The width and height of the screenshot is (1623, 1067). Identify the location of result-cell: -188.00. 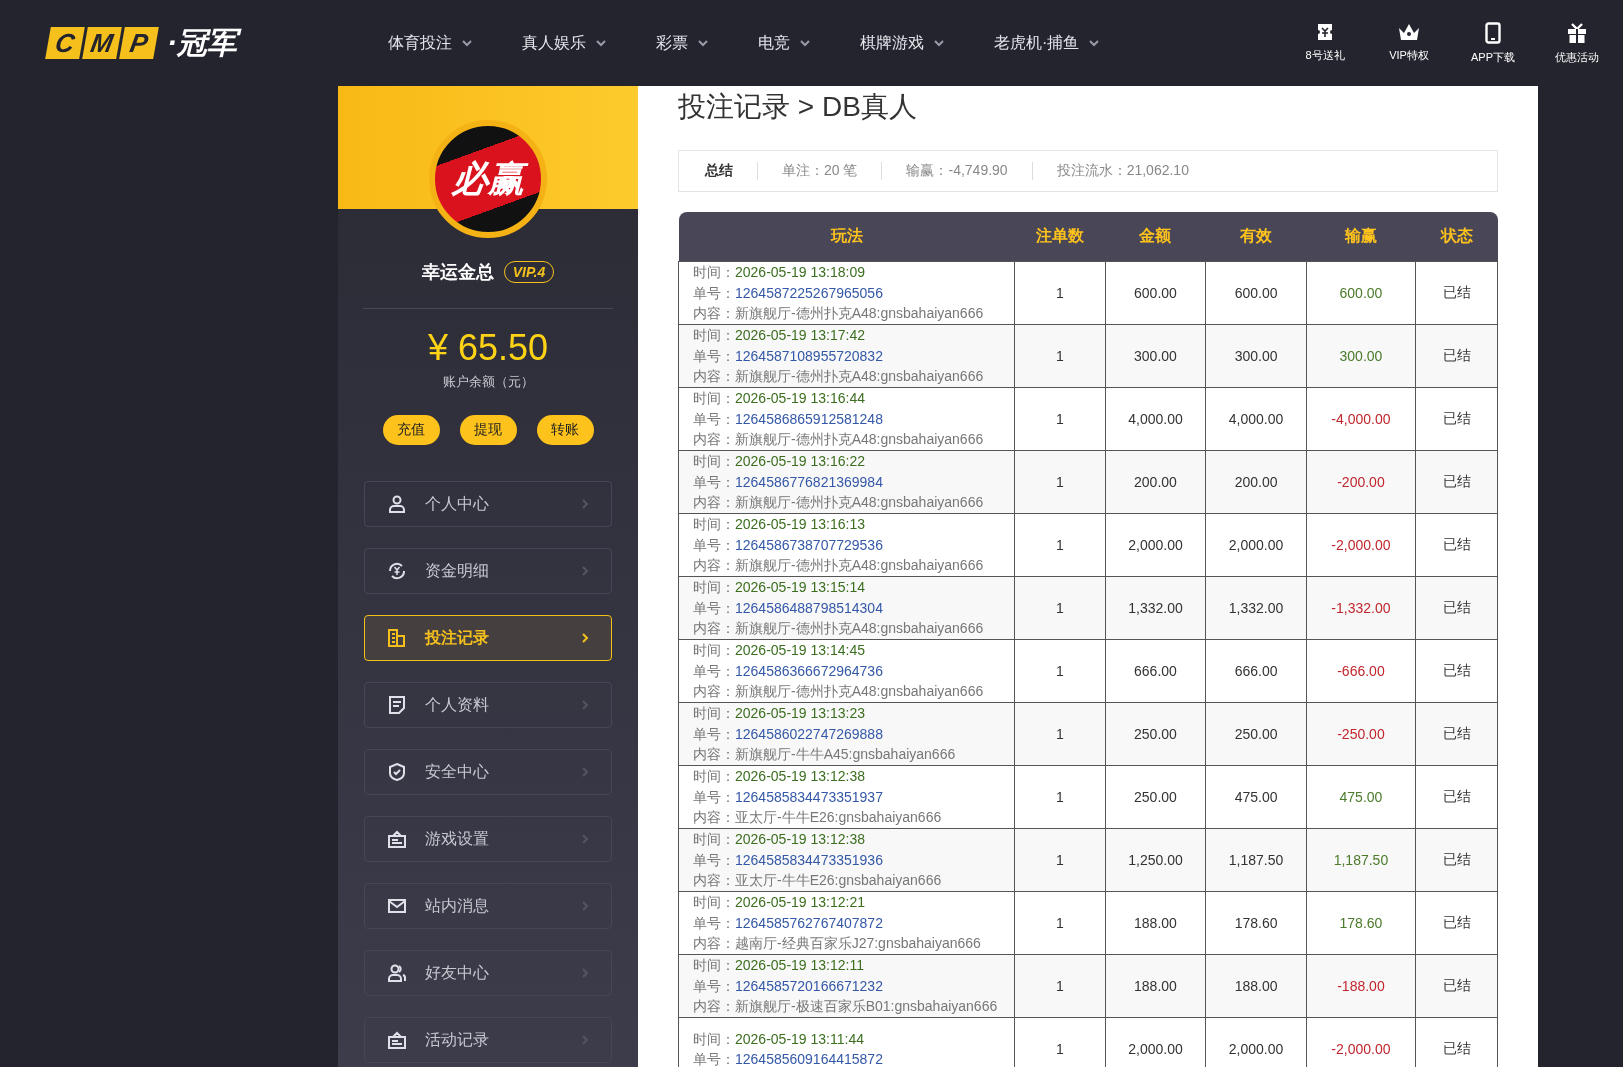
(1361, 986).